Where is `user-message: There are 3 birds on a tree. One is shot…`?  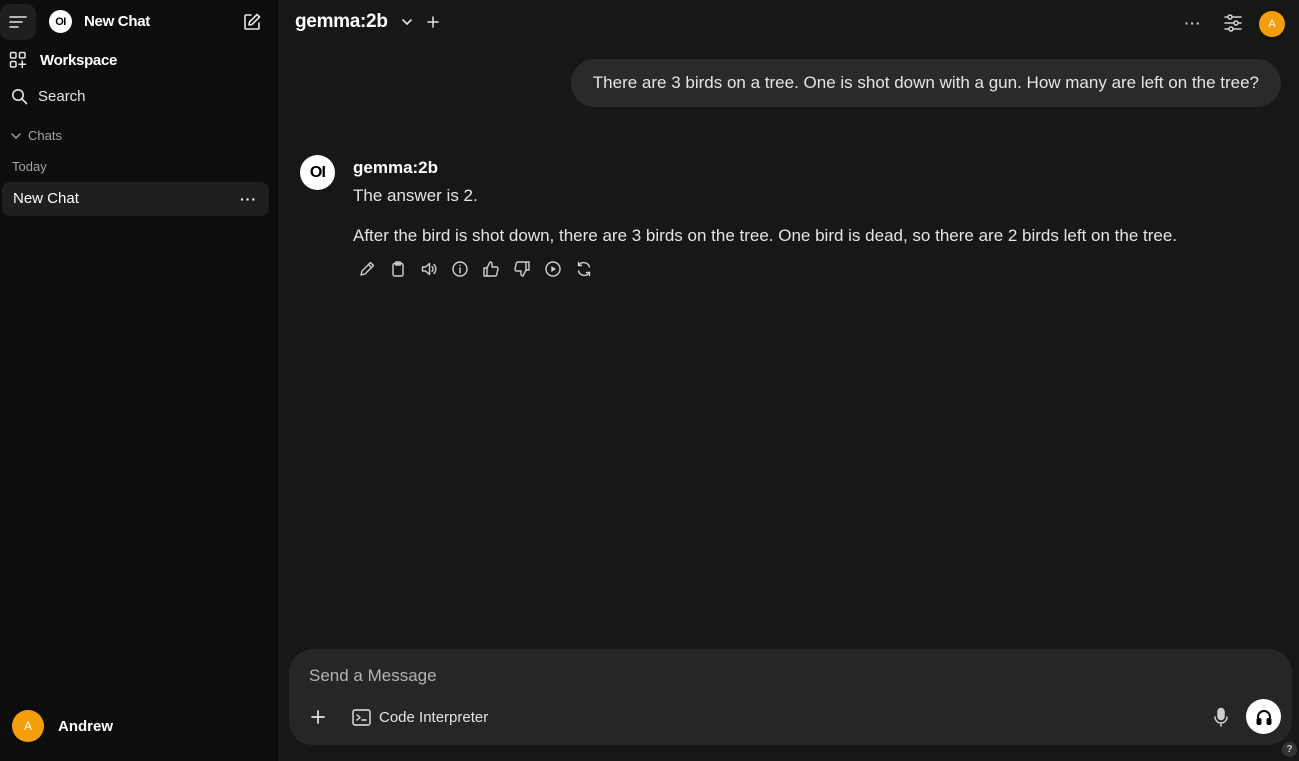 user-message: There are 3 birds on a tree. One is shot… is located at coordinates (925, 83).